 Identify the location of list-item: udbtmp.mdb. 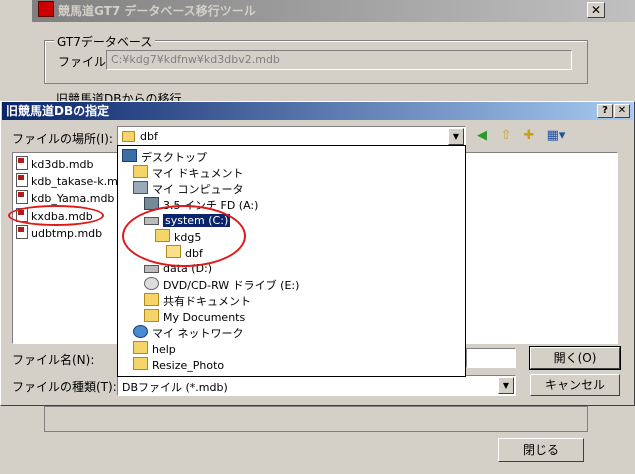
(59, 233).